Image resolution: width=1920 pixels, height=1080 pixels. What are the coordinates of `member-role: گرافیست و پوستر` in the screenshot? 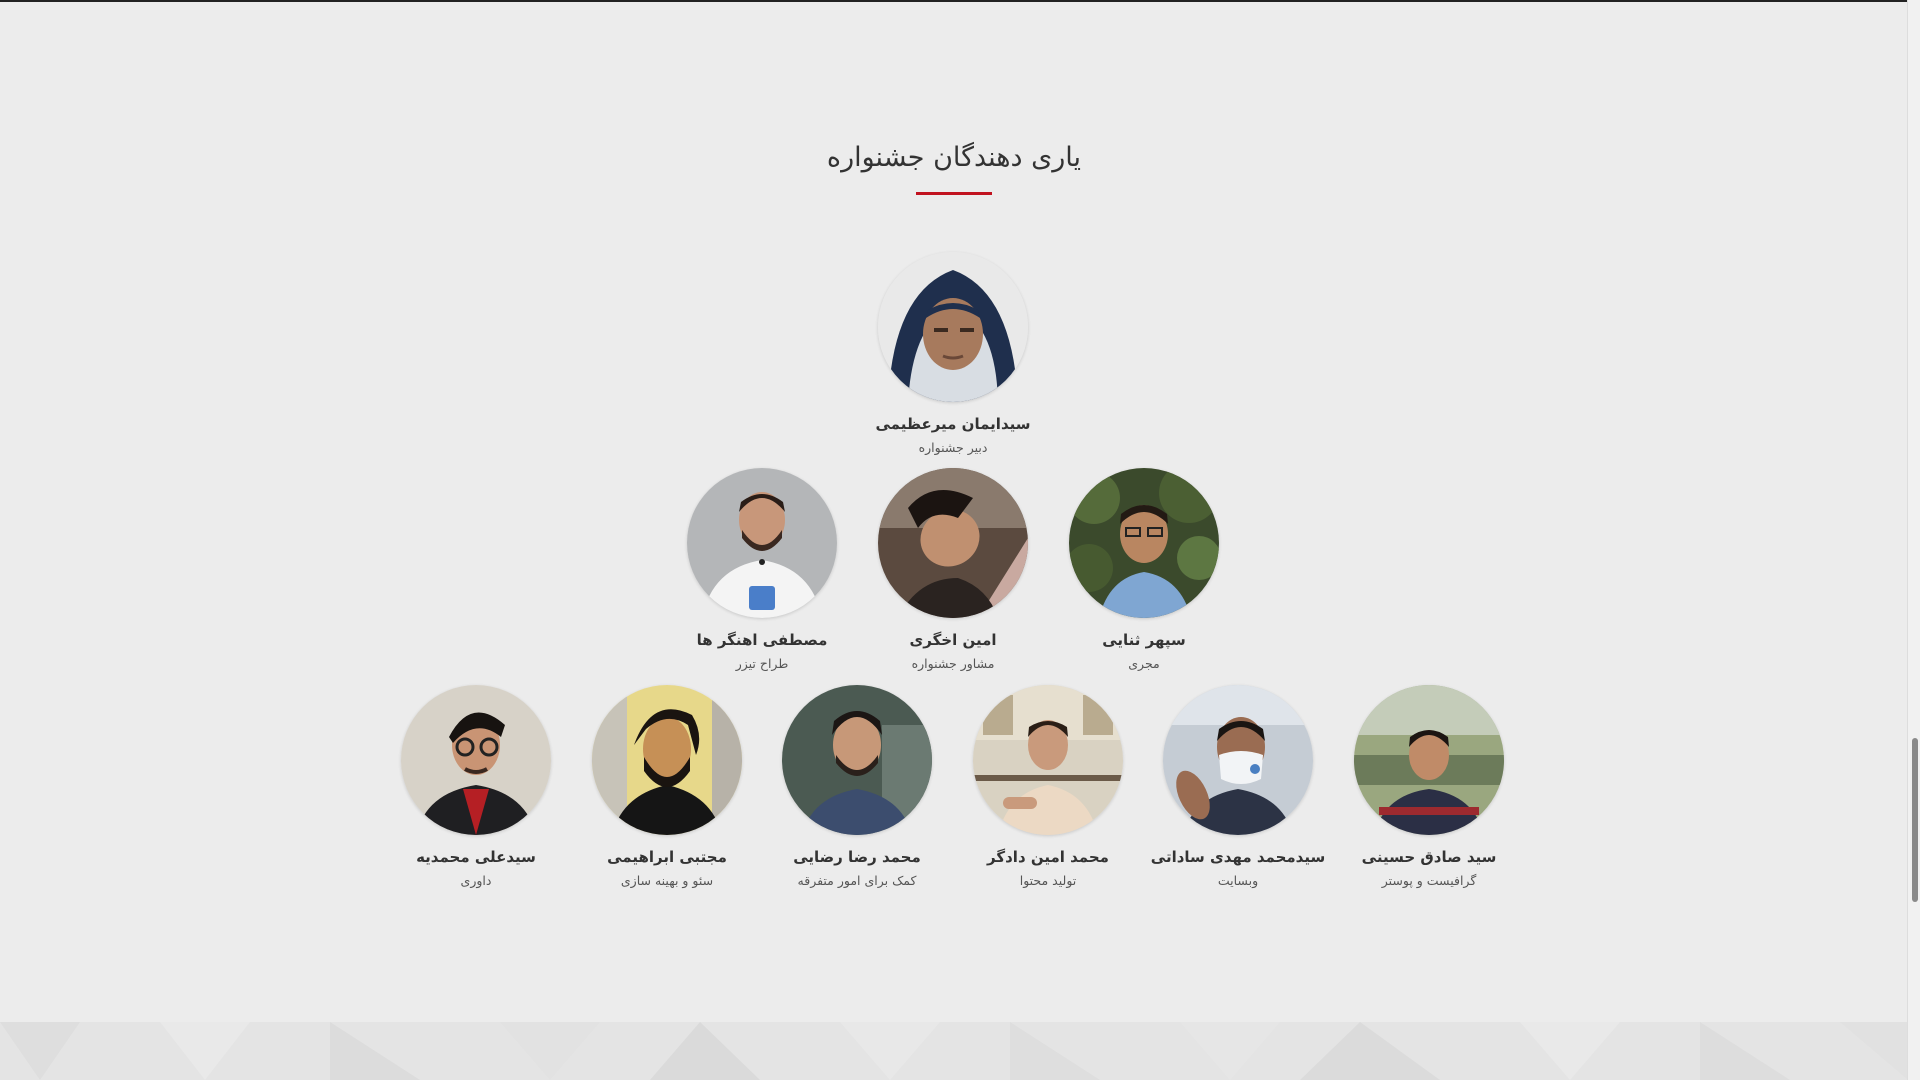 It's located at (1429, 880).